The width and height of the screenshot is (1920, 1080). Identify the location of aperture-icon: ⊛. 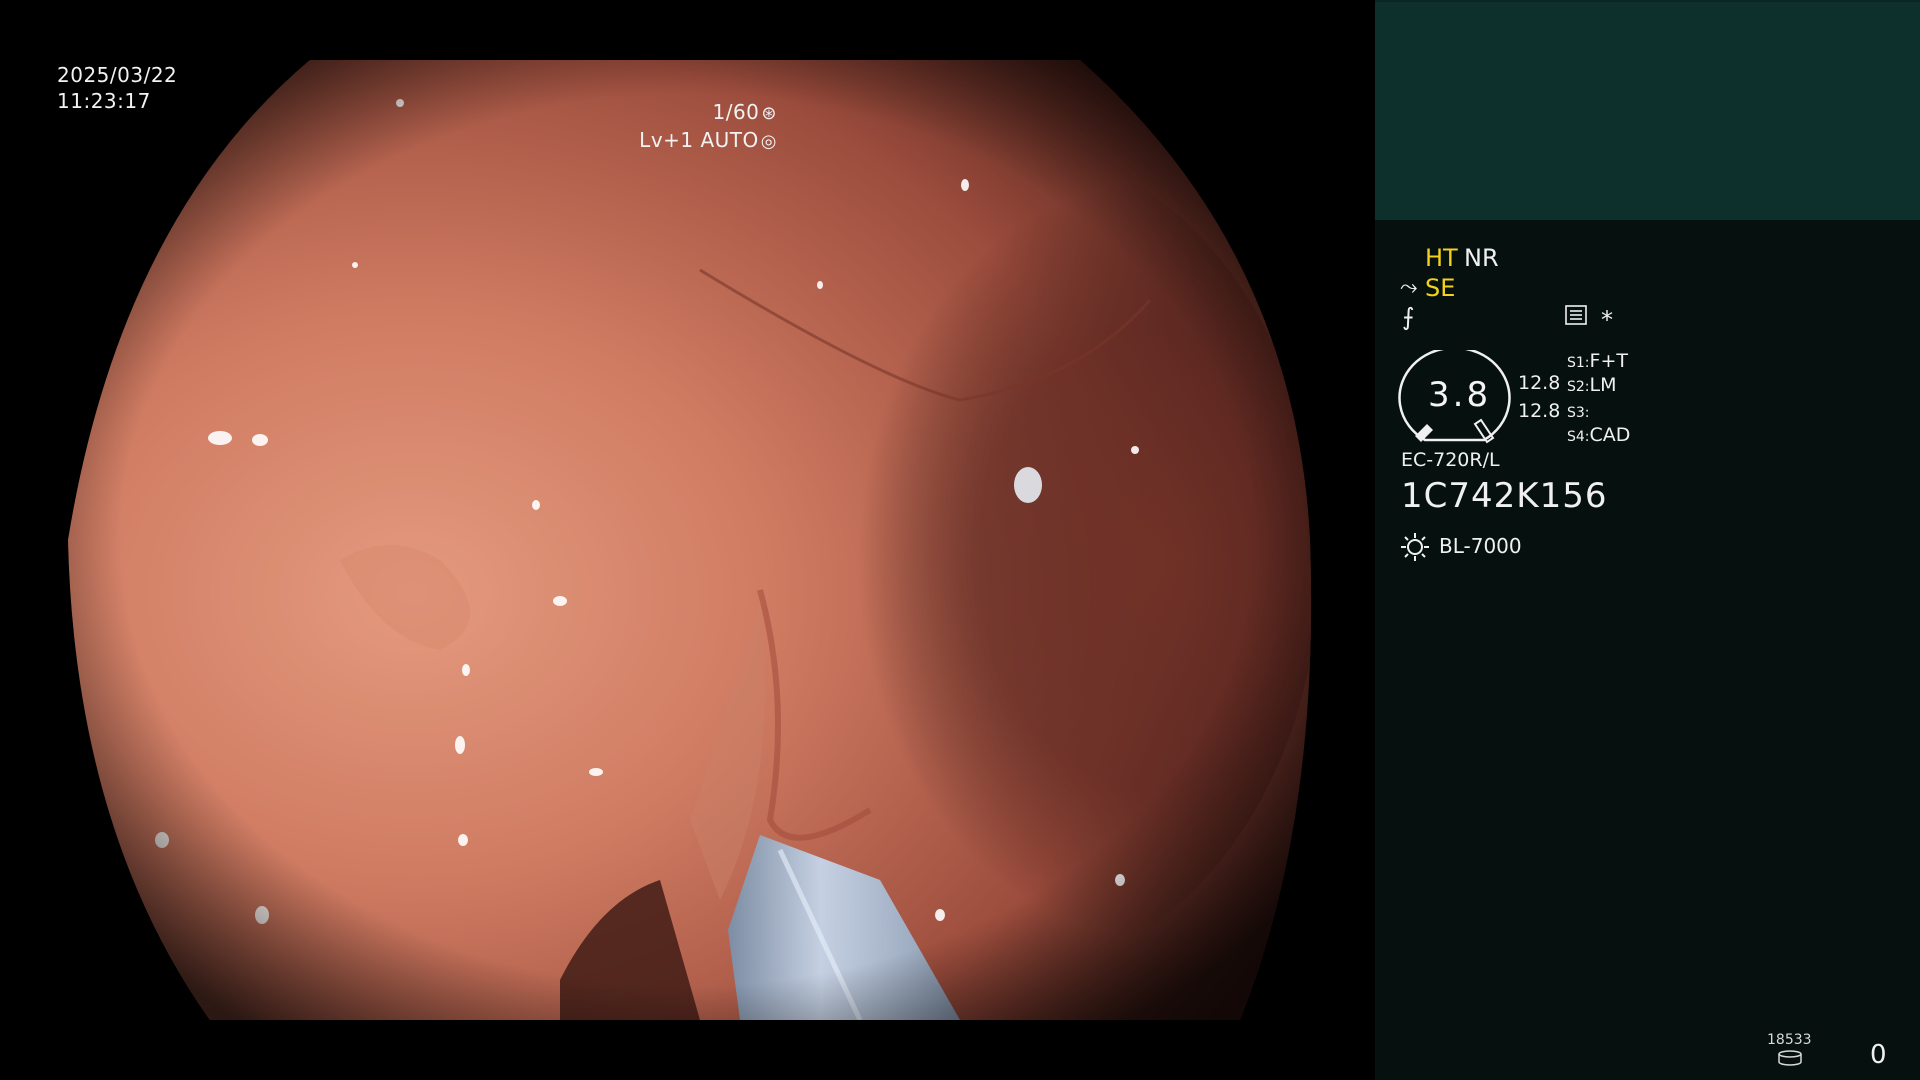
(769, 113).